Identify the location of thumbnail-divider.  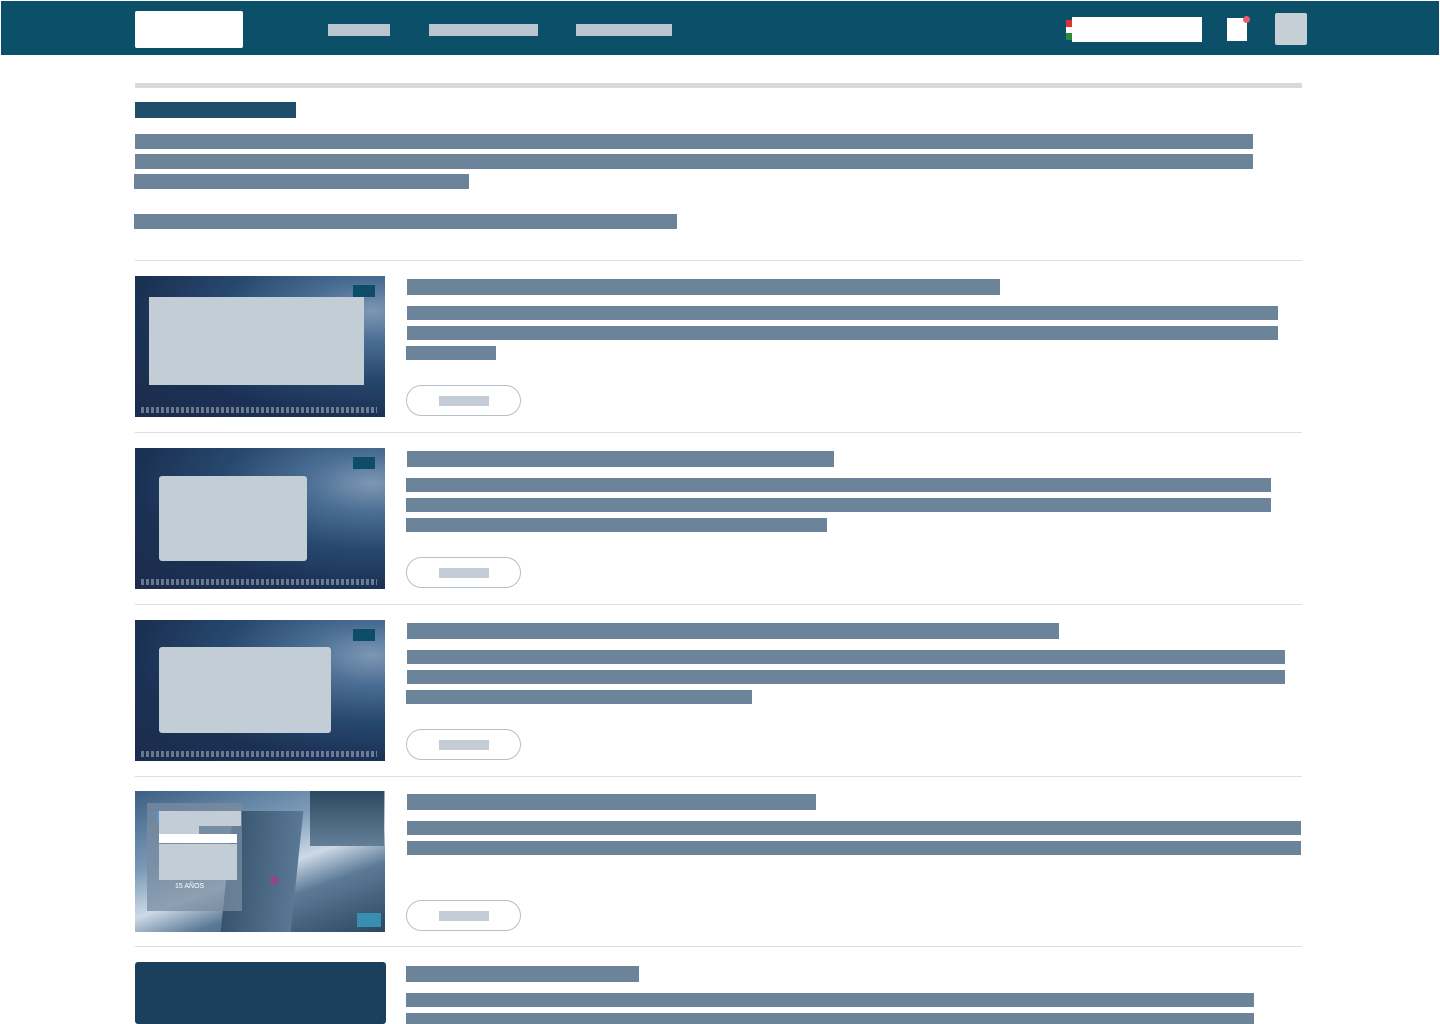
(198, 838).